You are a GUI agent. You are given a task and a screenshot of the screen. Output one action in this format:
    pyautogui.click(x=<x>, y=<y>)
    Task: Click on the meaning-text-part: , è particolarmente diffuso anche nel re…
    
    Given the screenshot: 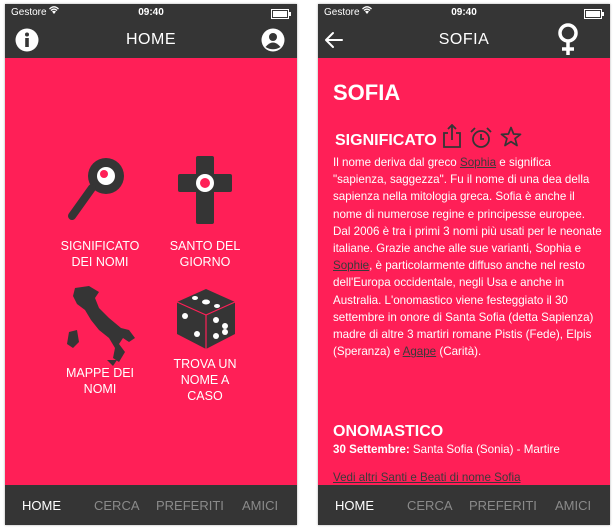 What is the action you would take?
    pyautogui.click(x=463, y=309)
    